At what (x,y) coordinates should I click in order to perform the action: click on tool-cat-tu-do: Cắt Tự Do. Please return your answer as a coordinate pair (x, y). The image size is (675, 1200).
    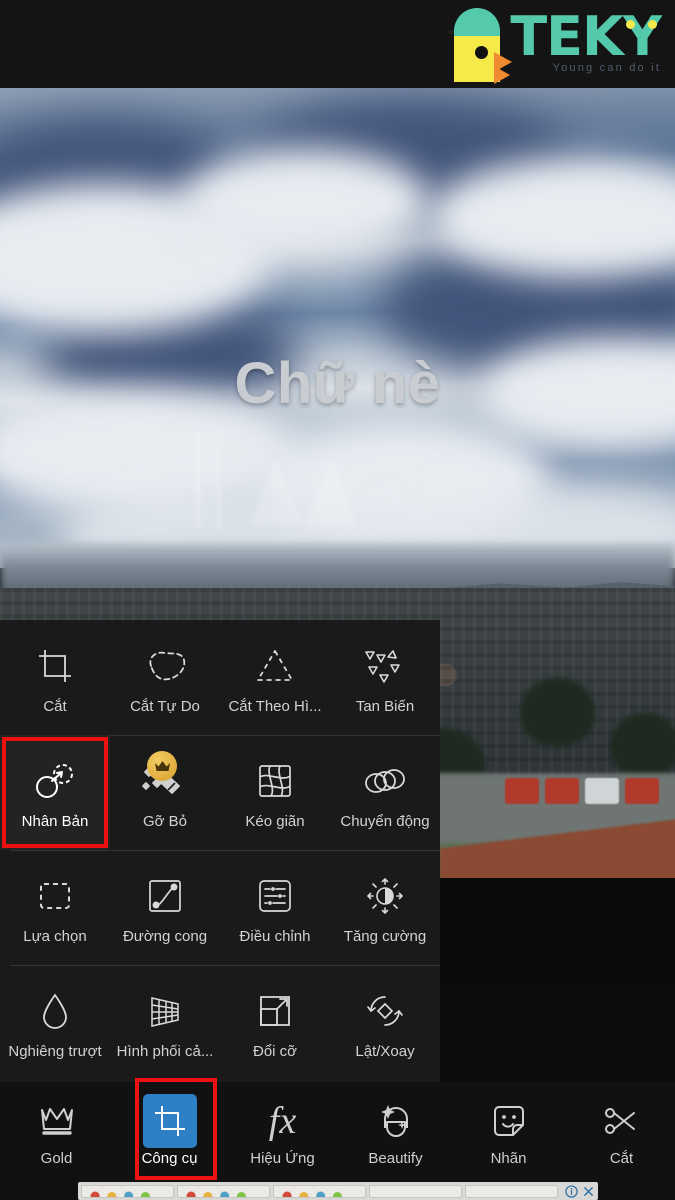
    Looking at the image, I should click on (165, 677).